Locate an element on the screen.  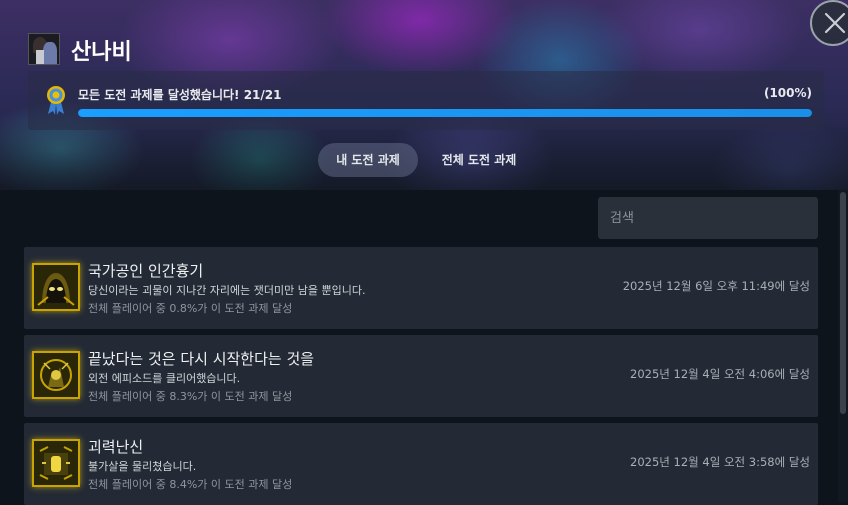
progress-panel: 모든 도전 과제를 달성했습니다! 21/21 (100%) is located at coordinates (426, 100).